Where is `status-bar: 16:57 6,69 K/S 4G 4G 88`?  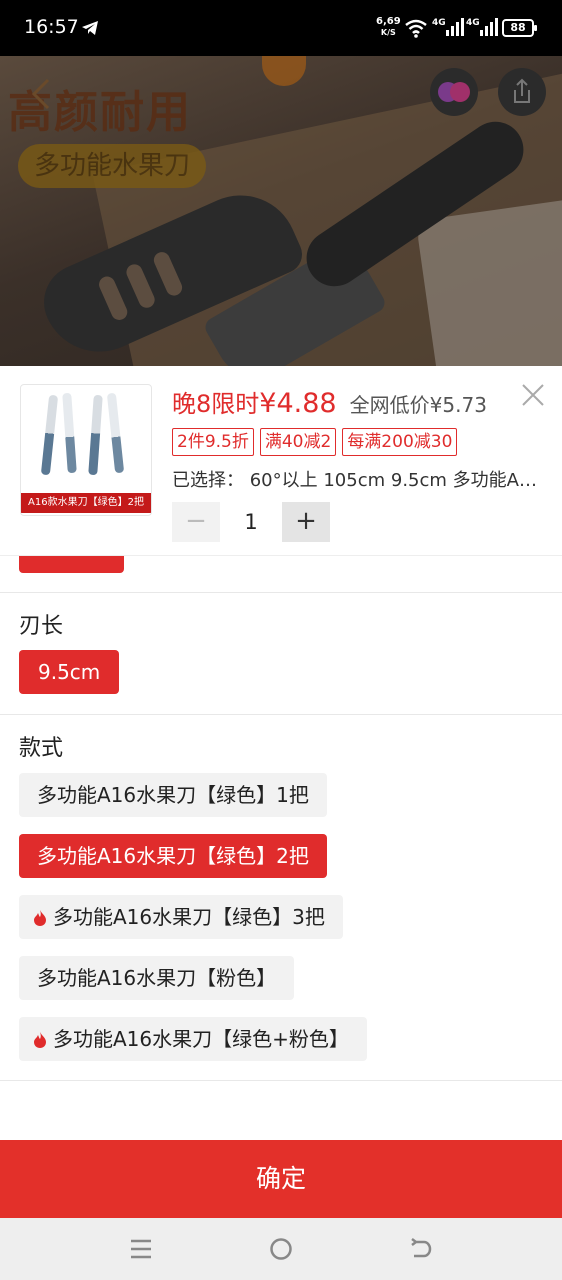 status-bar: 16:57 6,69 K/S 4G 4G 88 is located at coordinates (281, 28).